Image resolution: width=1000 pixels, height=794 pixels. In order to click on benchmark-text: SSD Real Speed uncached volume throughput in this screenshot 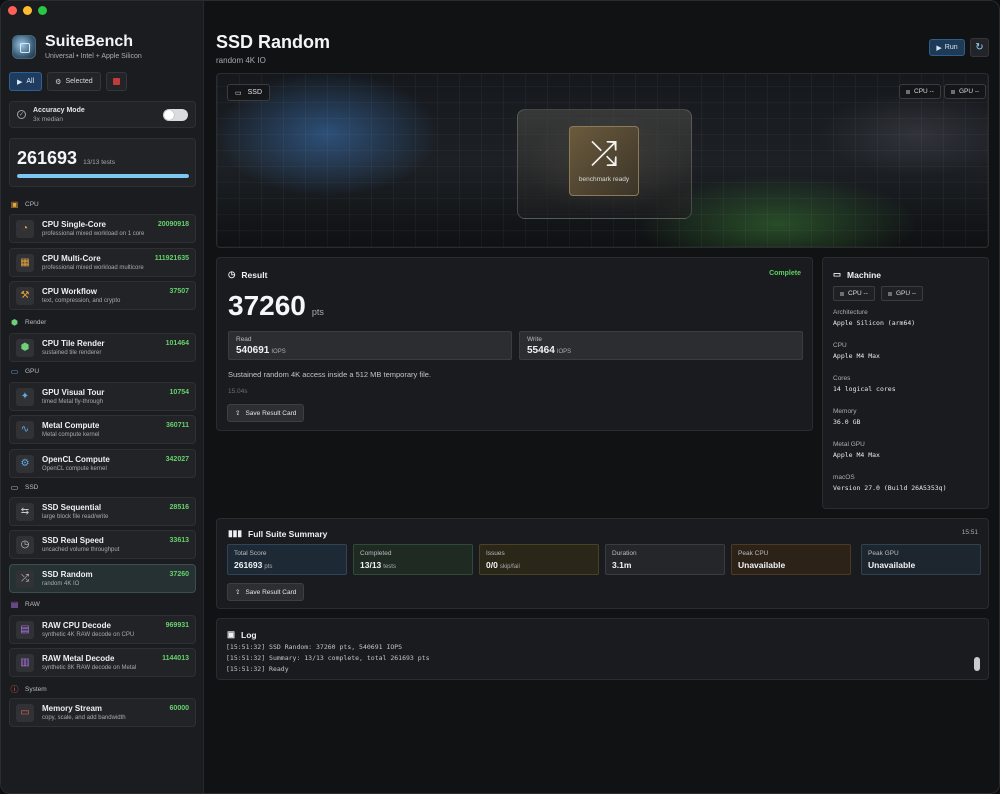, I will do `click(80, 544)`.